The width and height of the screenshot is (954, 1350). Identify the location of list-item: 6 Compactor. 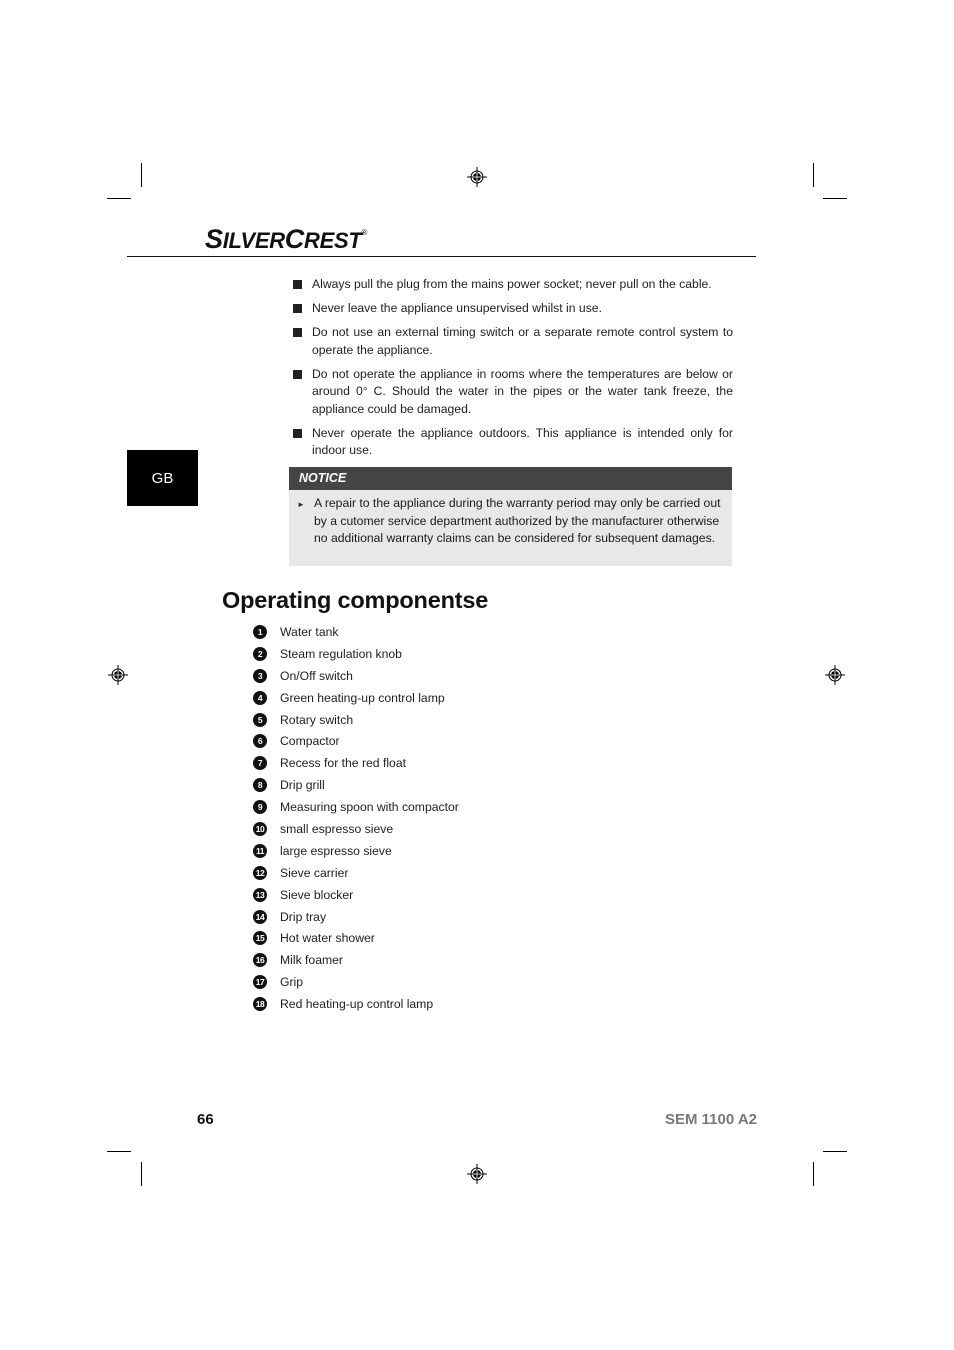
(356, 741).